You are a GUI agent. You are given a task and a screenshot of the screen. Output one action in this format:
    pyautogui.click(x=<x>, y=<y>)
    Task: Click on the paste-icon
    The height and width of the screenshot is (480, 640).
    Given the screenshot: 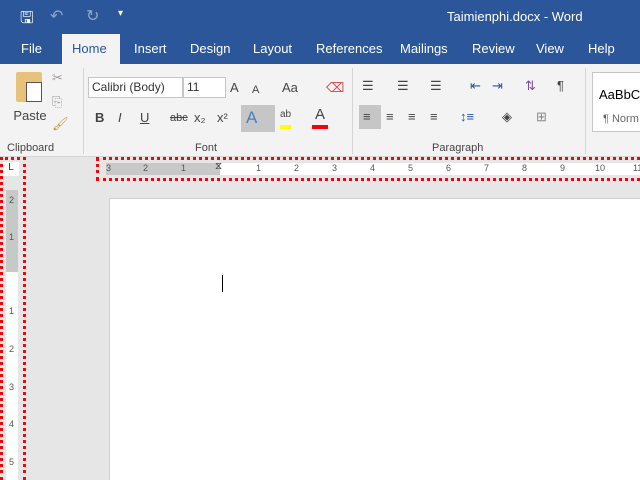 What is the action you would take?
    pyautogui.click(x=29, y=87)
    